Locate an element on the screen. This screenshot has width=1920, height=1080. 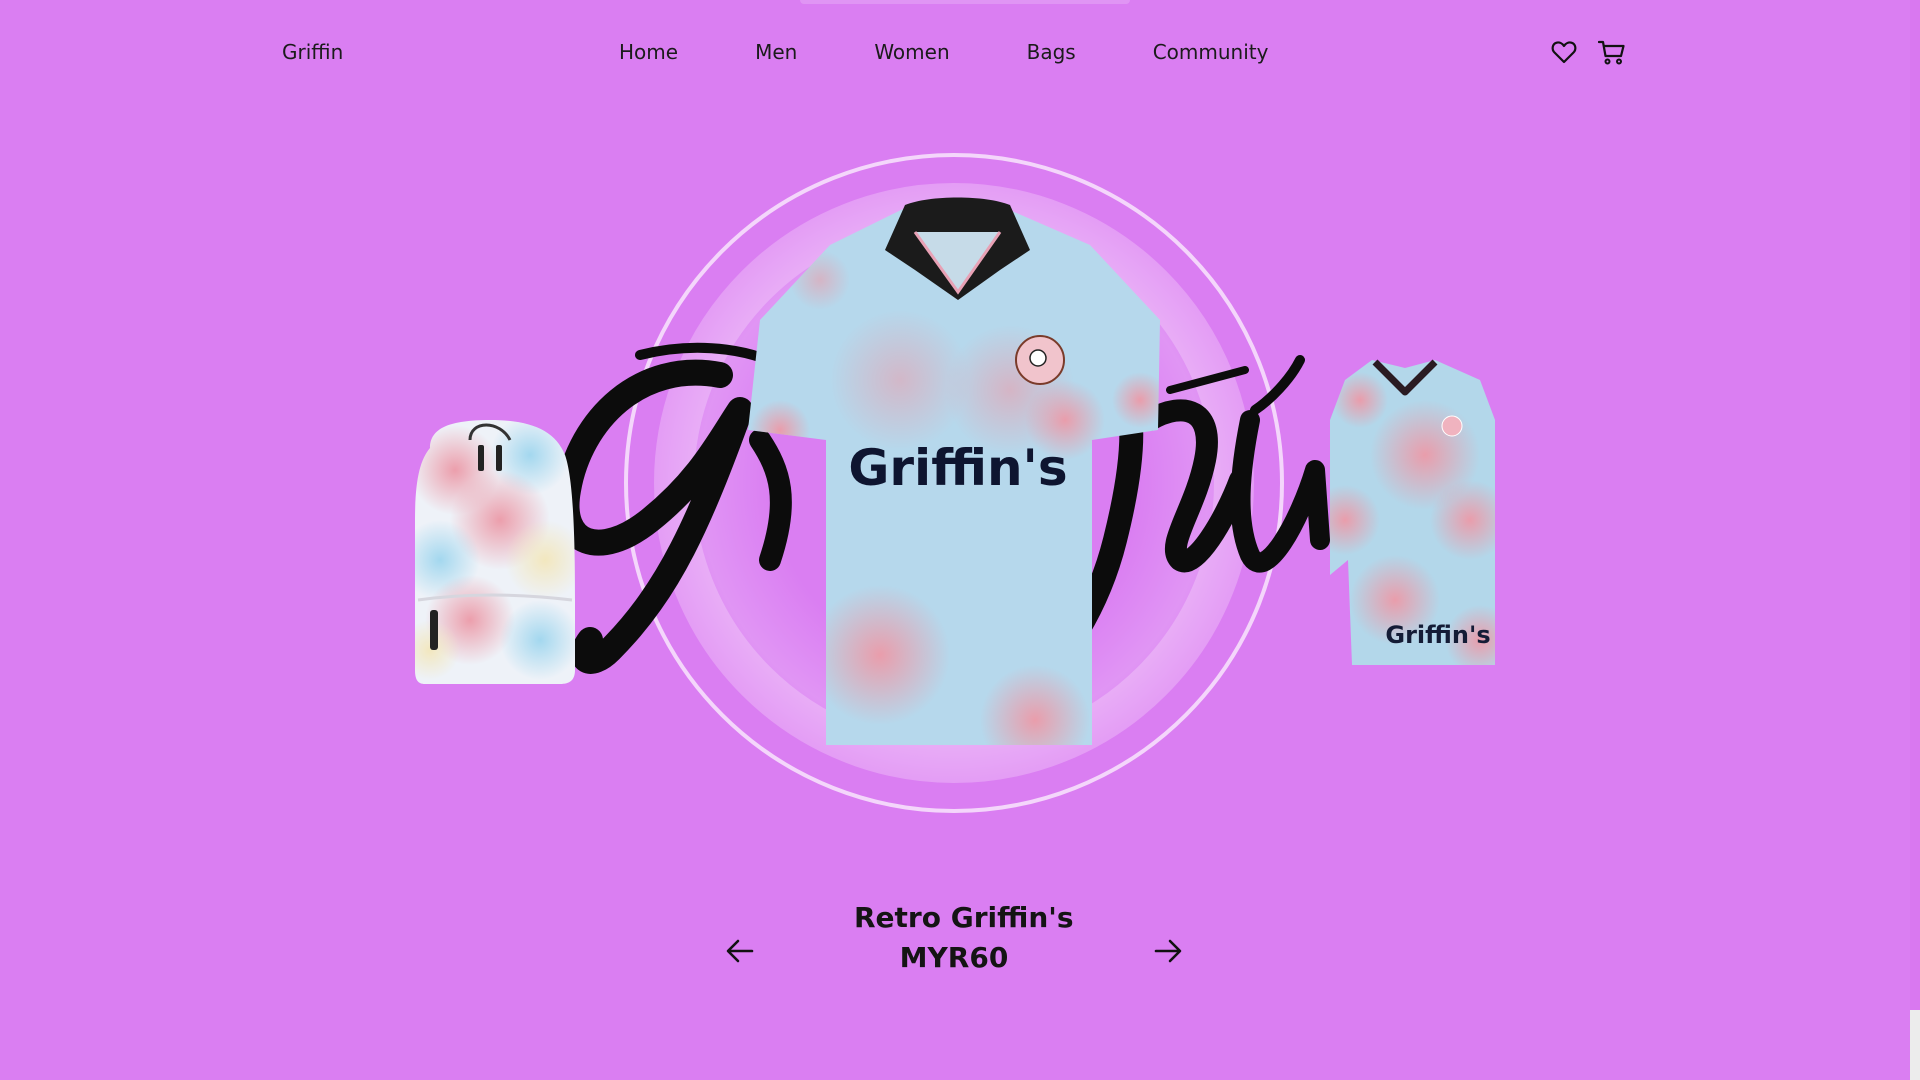
arrow-left-icon is located at coordinates (740, 951).